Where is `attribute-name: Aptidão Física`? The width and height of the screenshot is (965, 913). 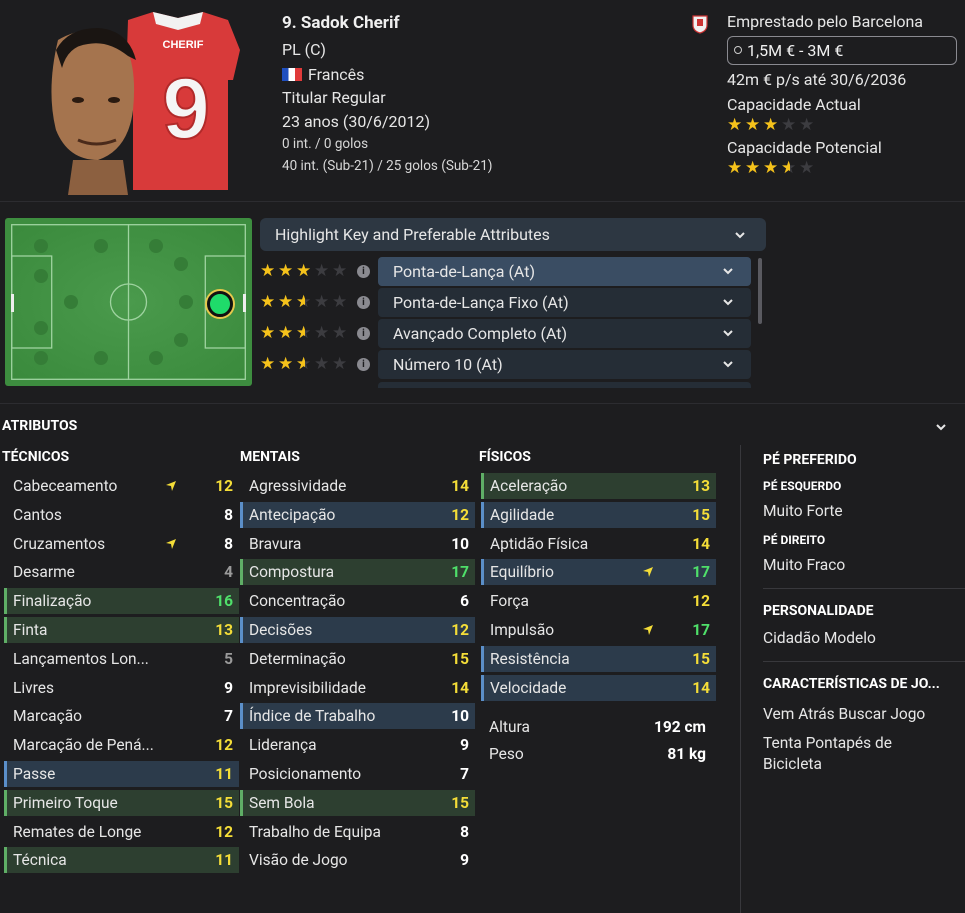
attribute-name: Aptidão Física is located at coordinates (539, 543).